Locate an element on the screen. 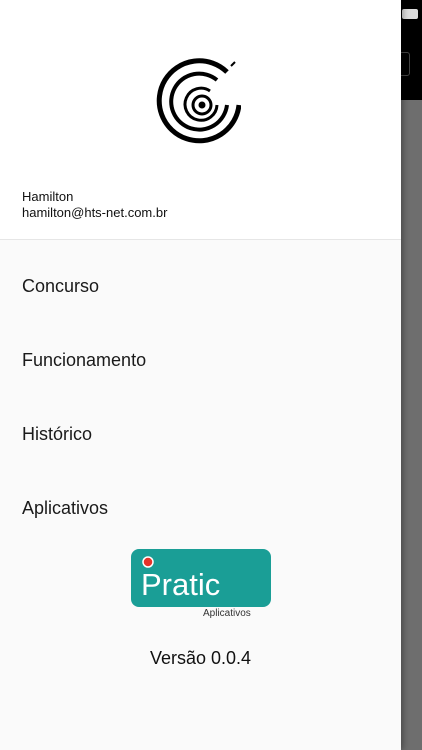  menu-item-funcionamento: Funcionamento is located at coordinates (200, 360).